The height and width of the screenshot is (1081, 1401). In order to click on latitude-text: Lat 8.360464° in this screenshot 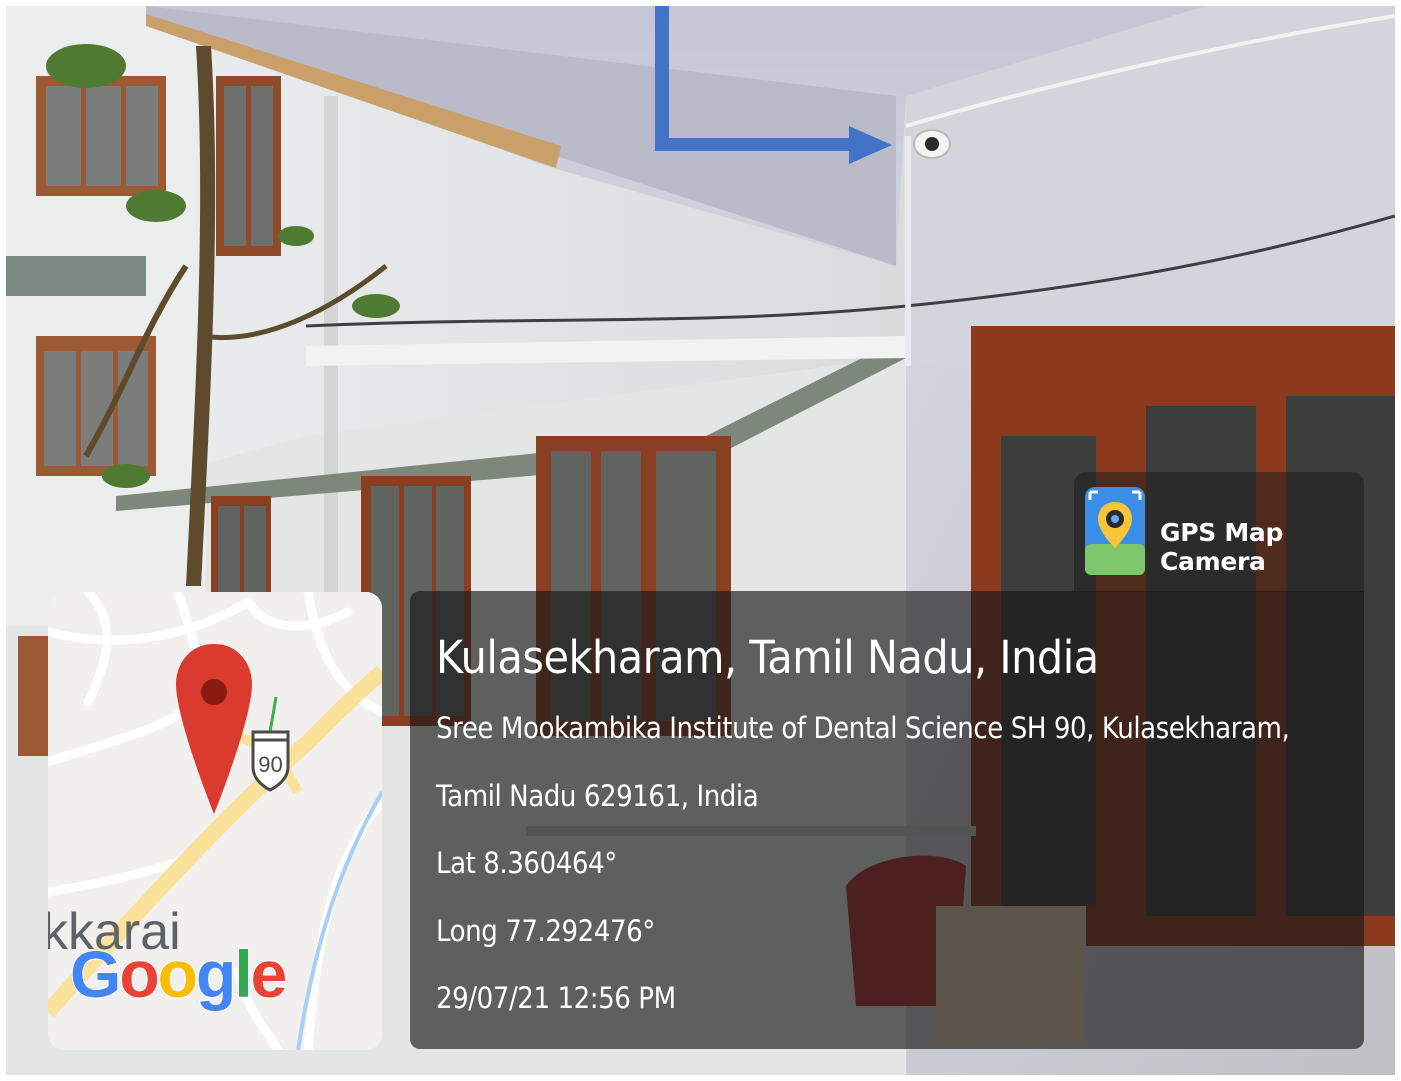, I will do `click(526, 863)`.